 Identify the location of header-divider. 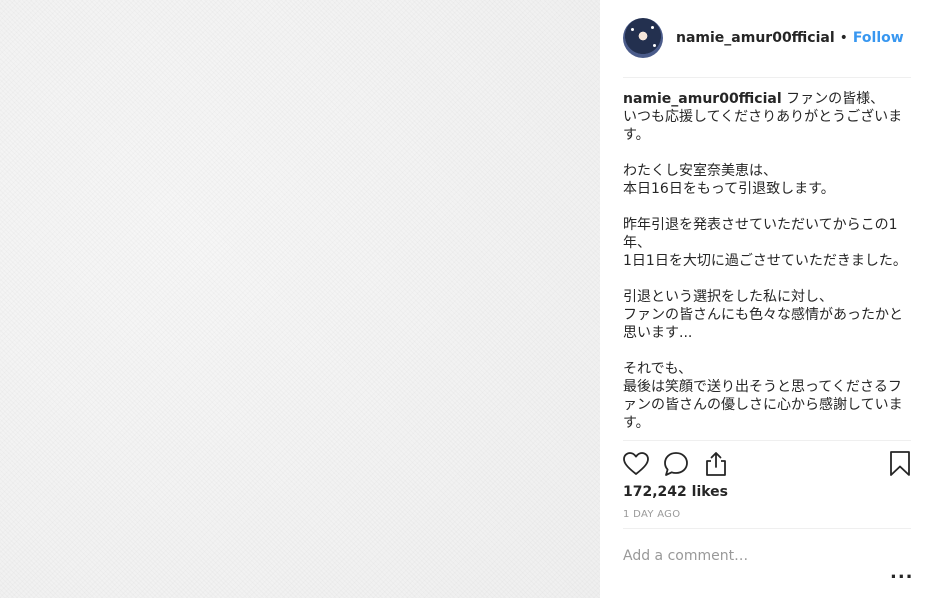
(767, 77).